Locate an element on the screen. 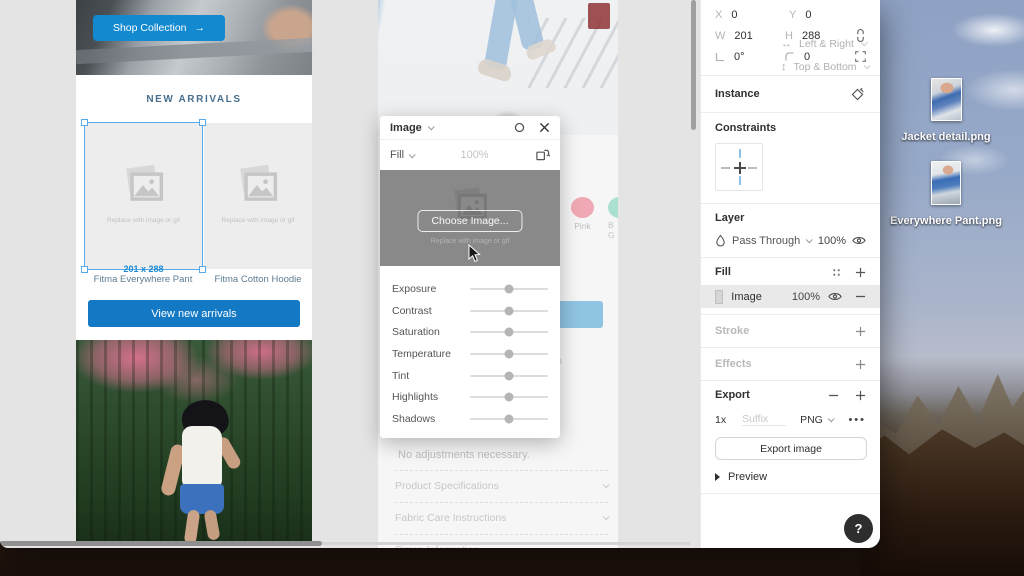 The width and height of the screenshot is (1024, 576). color-swatch-teal is located at coordinates (613, 207).